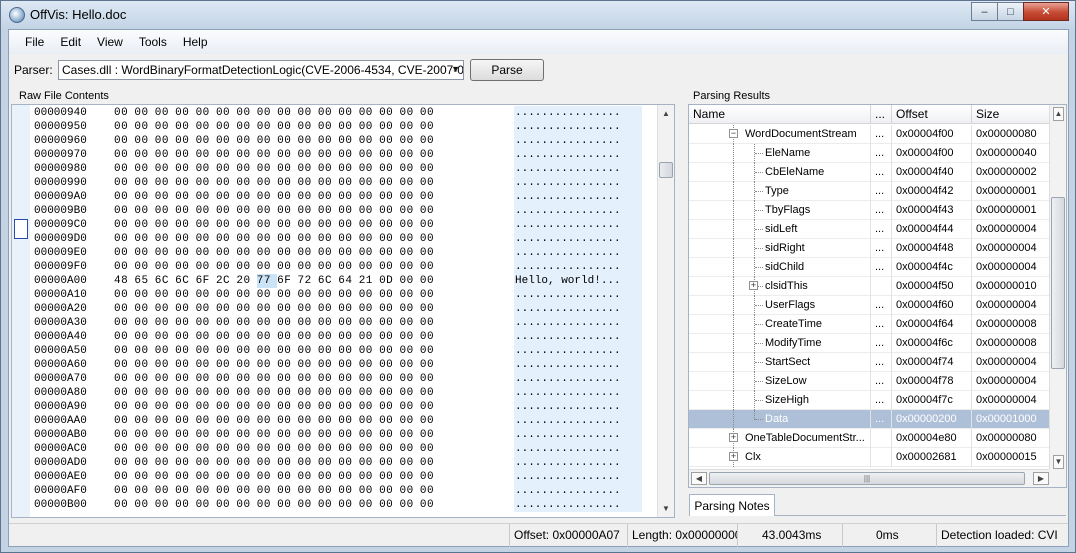 The height and width of the screenshot is (553, 1076). What do you see at coordinates (348, 281) in the screenshot?
I see `hex-byte: 64` at bounding box center [348, 281].